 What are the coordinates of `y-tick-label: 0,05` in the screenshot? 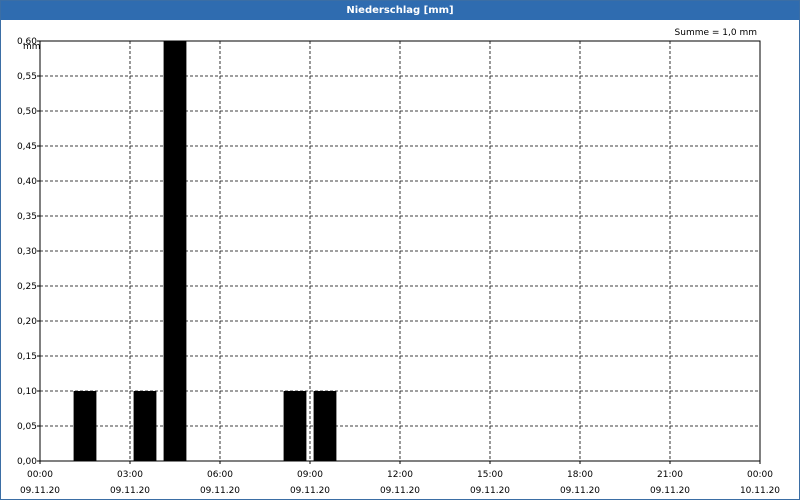 It's located at (27, 427).